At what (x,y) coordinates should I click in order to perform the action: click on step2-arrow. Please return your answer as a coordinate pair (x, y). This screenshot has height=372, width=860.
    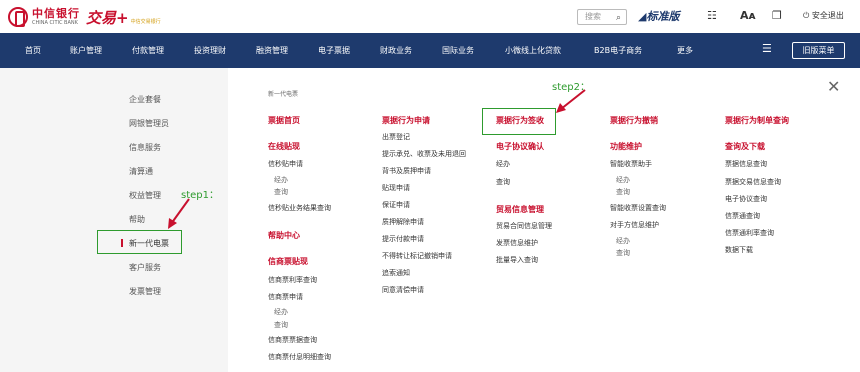
    Looking at the image, I should click on (571, 101).